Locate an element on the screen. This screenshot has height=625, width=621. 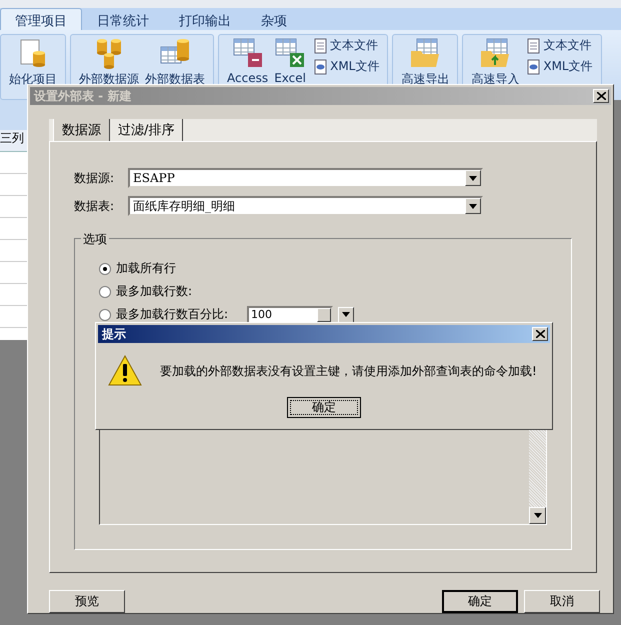
table-key-icon is located at coordinates (248, 53).